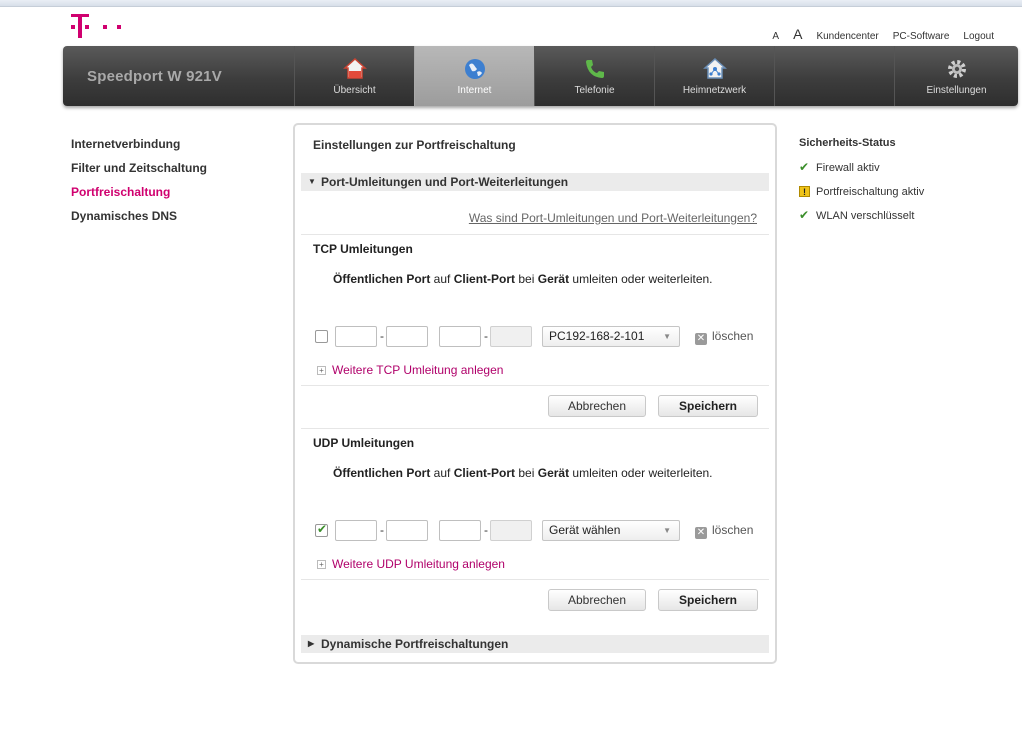  What do you see at coordinates (708, 406) in the screenshot?
I see `tcp-save-button: Speichern` at bounding box center [708, 406].